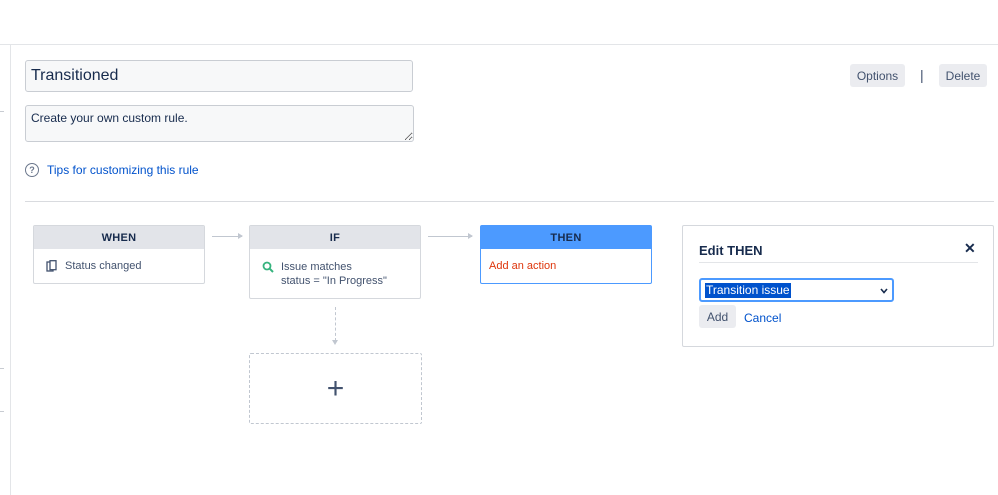 This screenshot has width=998, height=495. What do you see at coordinates (566, 237) in the screenshot?
I see `then-card-header: THEN` at bounding box center [566, 237].